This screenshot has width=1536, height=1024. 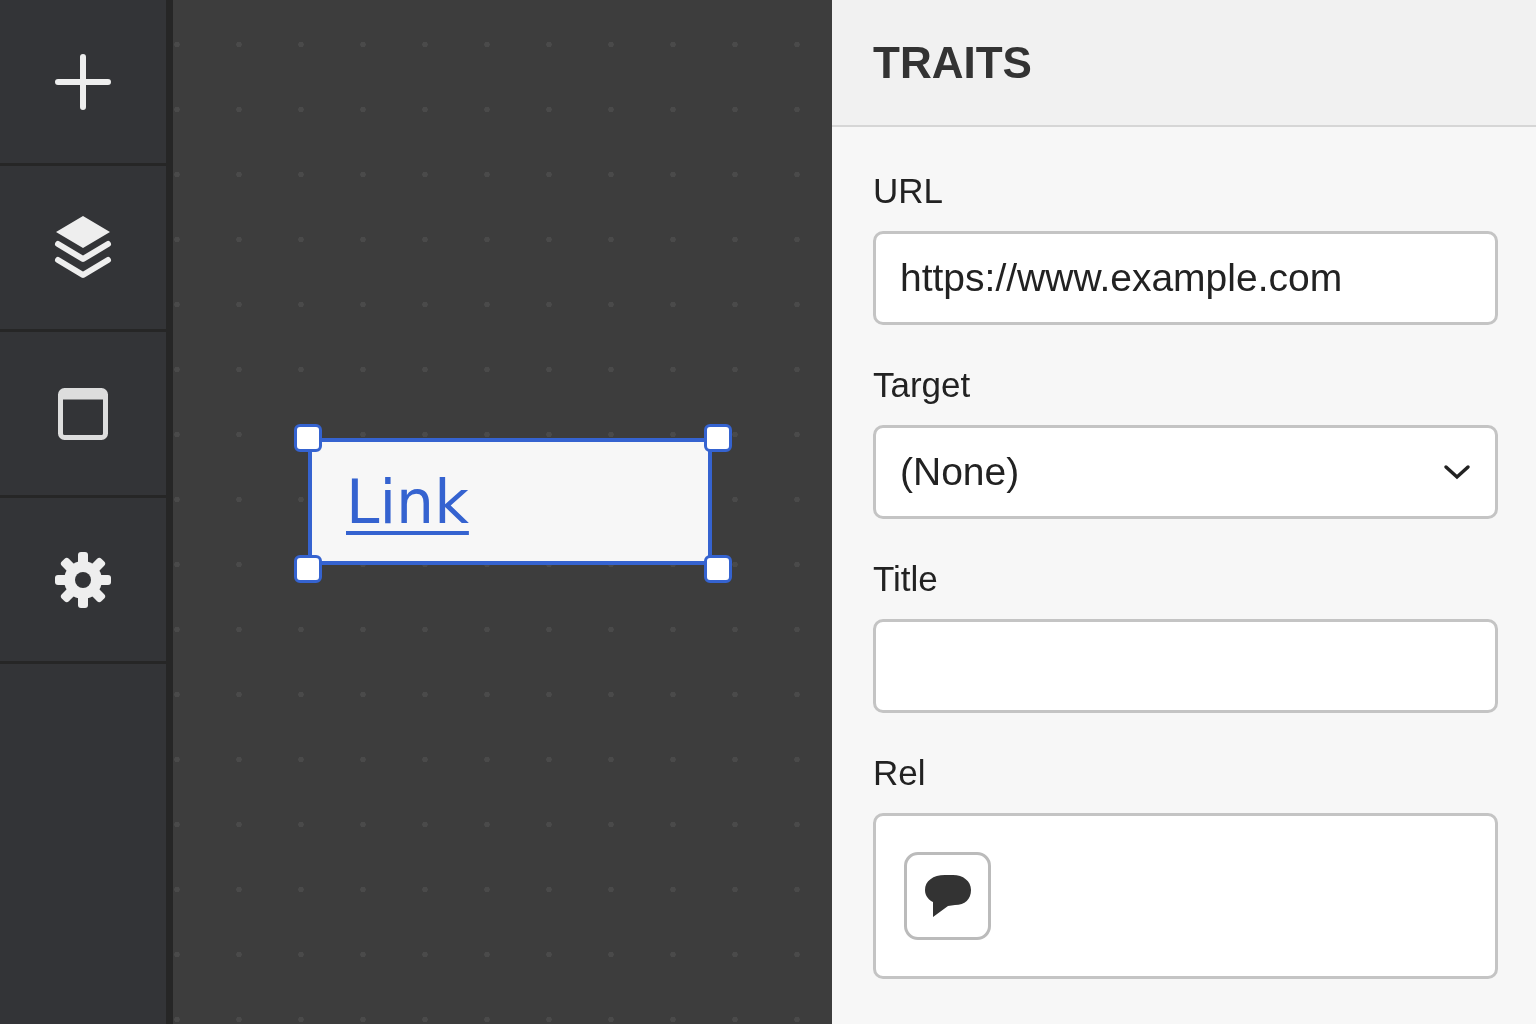 I want to click on field-label: URL, so click(x=909, y=191).